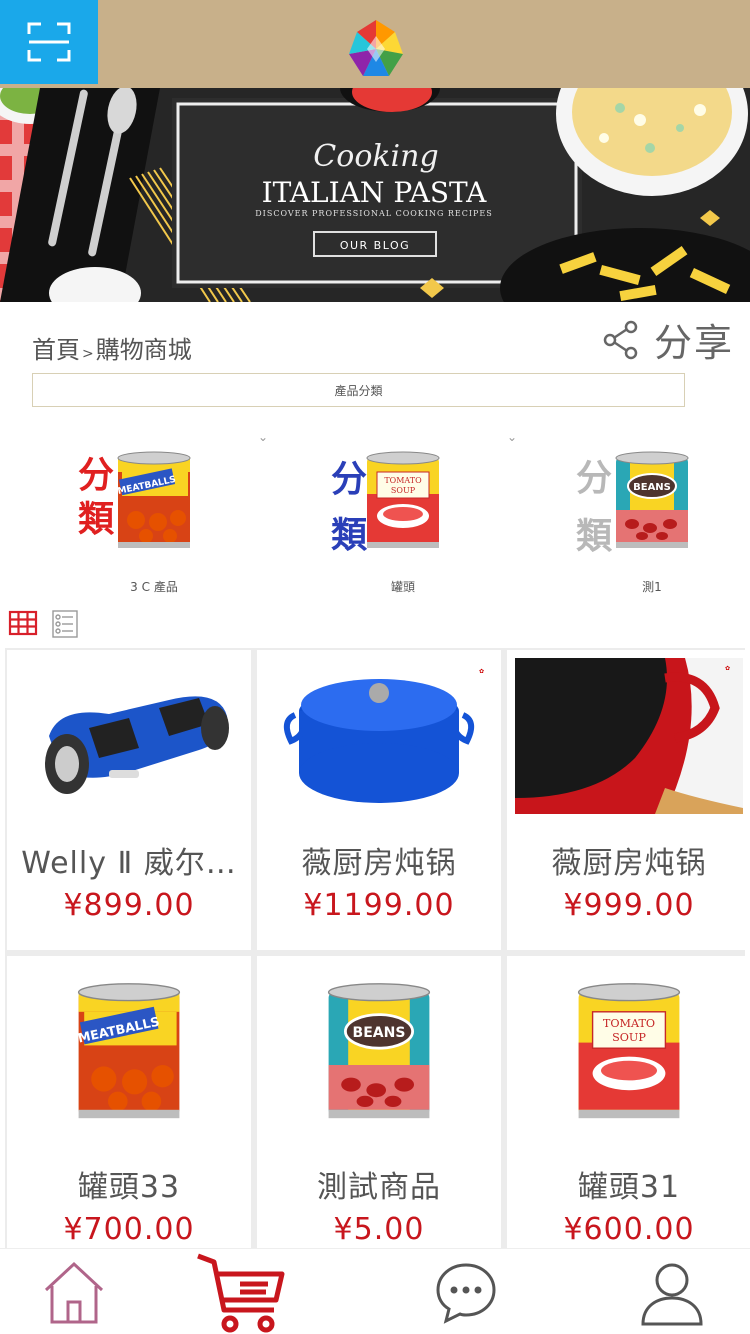 The height and width of the screenshot is (1334, 750). I want to click on colorful-gem-logo, so click(376, 48).